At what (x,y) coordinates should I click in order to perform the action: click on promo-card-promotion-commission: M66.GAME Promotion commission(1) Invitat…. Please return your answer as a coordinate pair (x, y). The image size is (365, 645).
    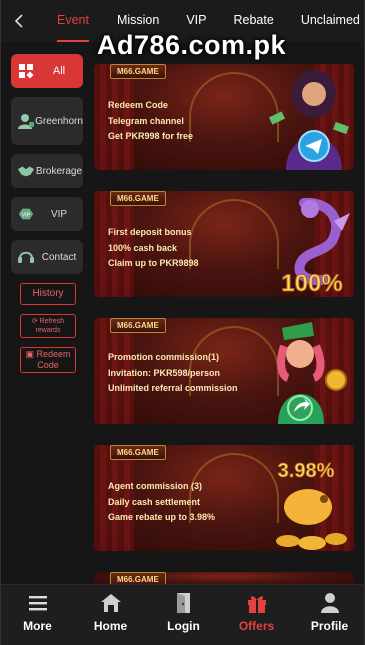
    Looking at the image, I should click on (224, 371).